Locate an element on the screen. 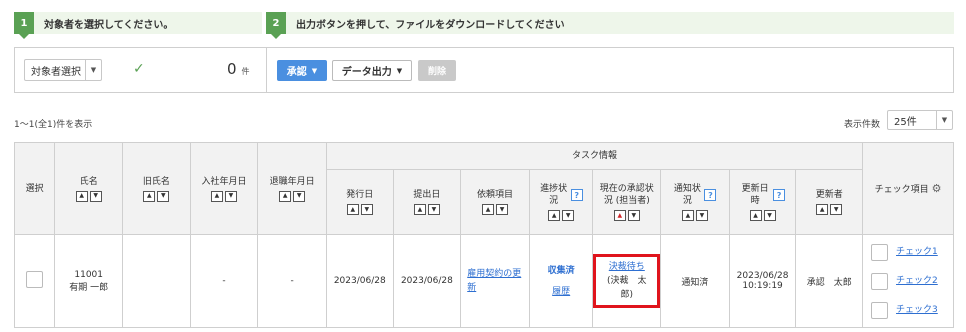  updated-time: 10:19:19 is located at coordinates (762, 286).